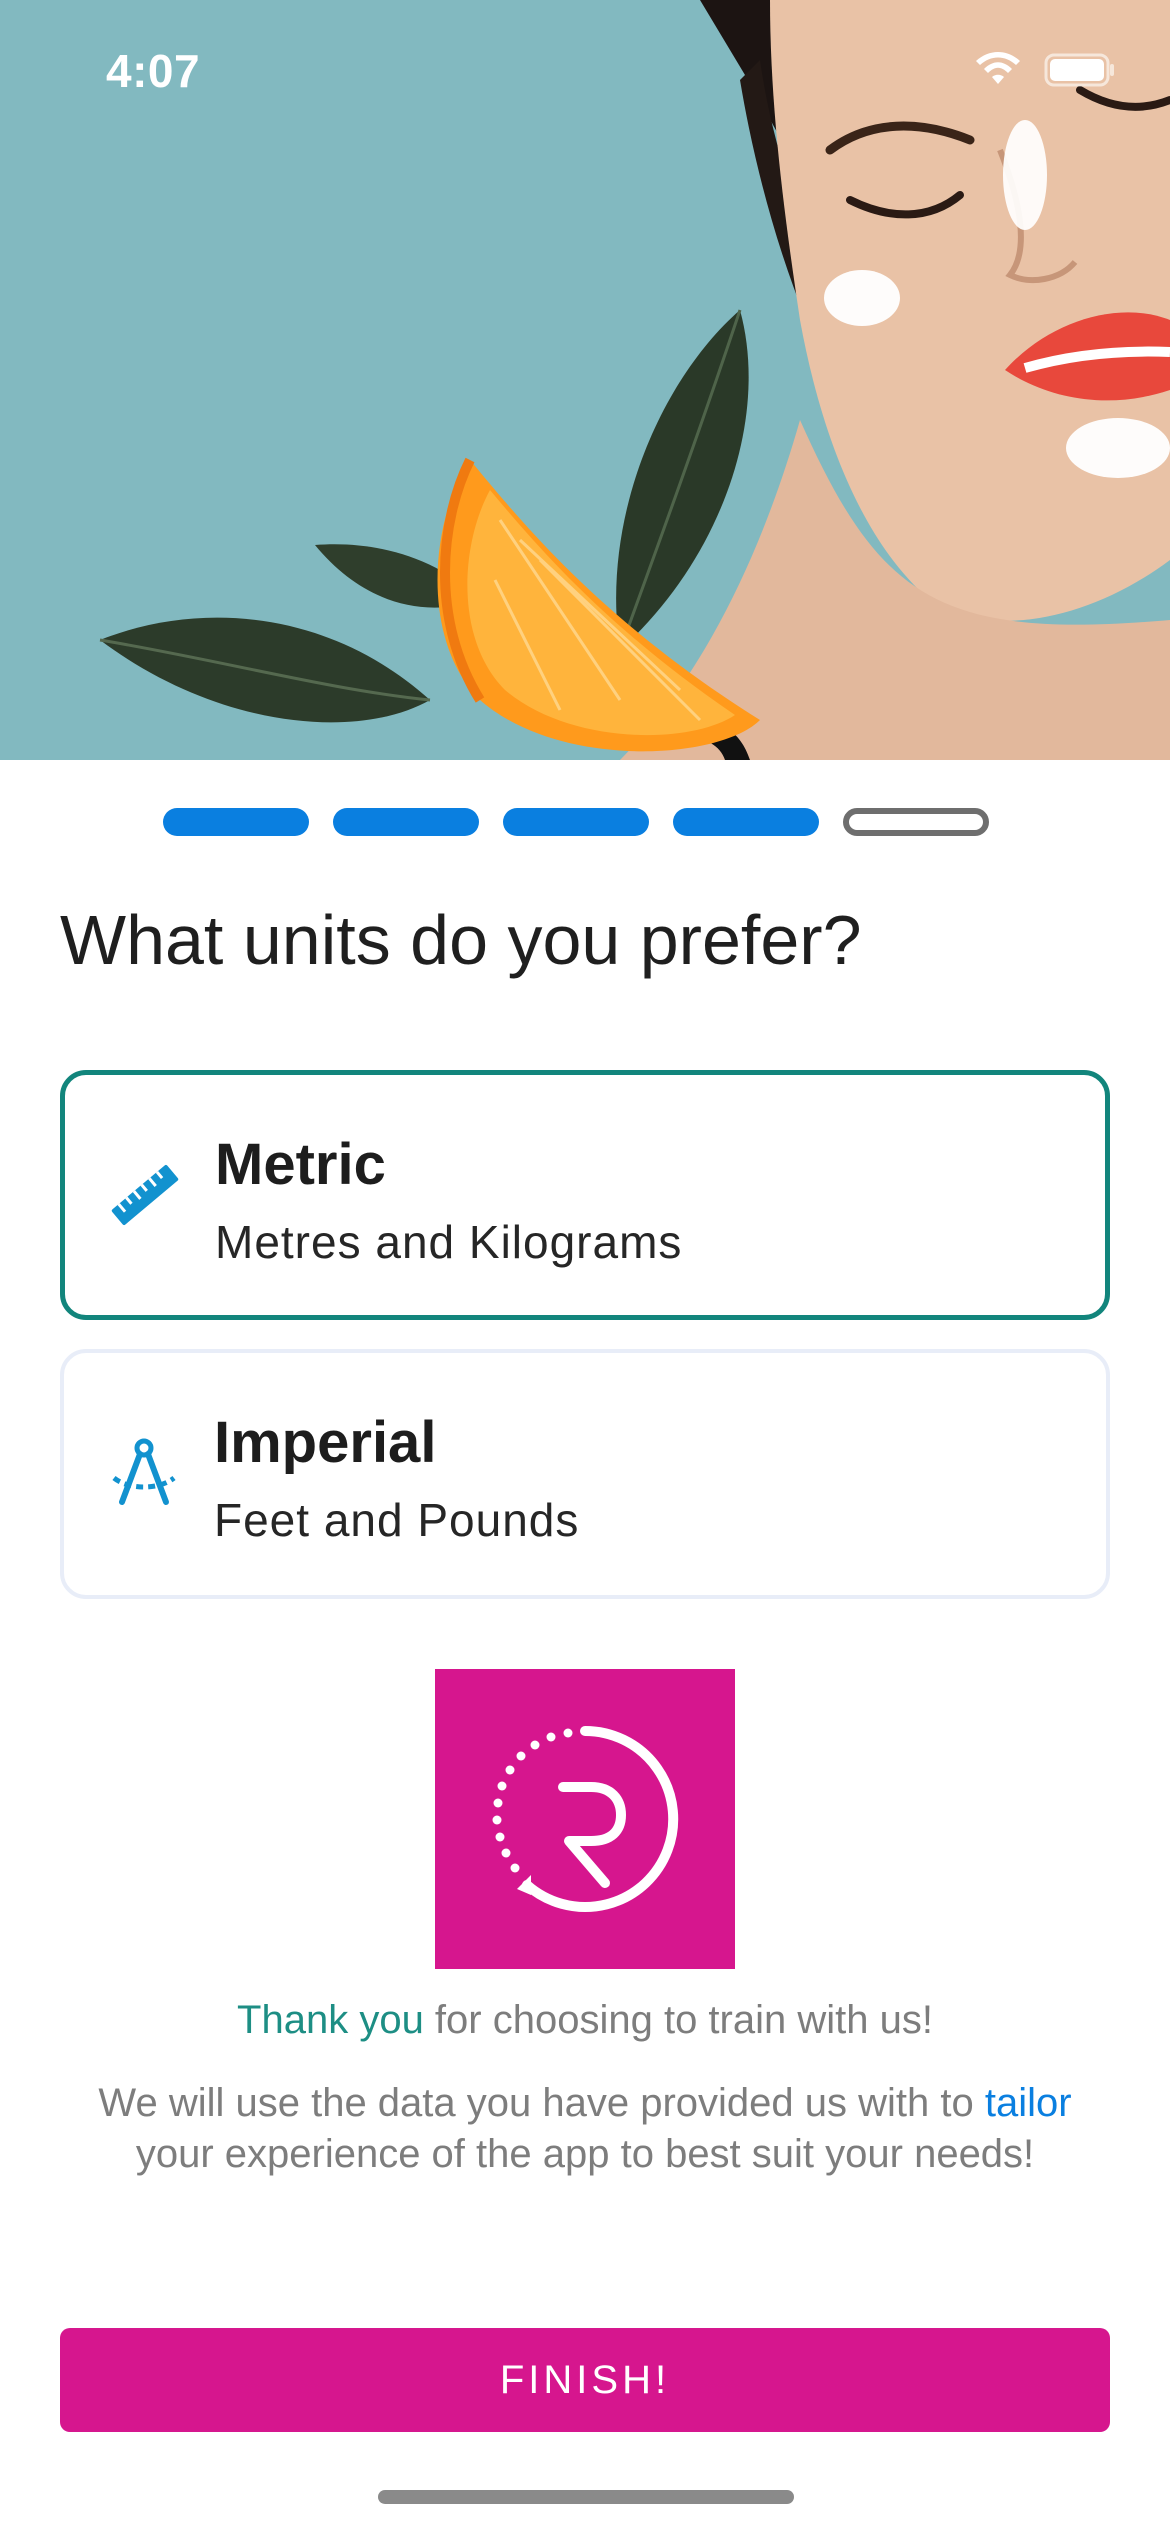 The height and width of the screenshot is (2532, 1170). What do you see at coordinates (585, 1195) in the screenshot?
I see `option-metric: Metric Metres and Kilograms` at bounding box center [585, 1195].